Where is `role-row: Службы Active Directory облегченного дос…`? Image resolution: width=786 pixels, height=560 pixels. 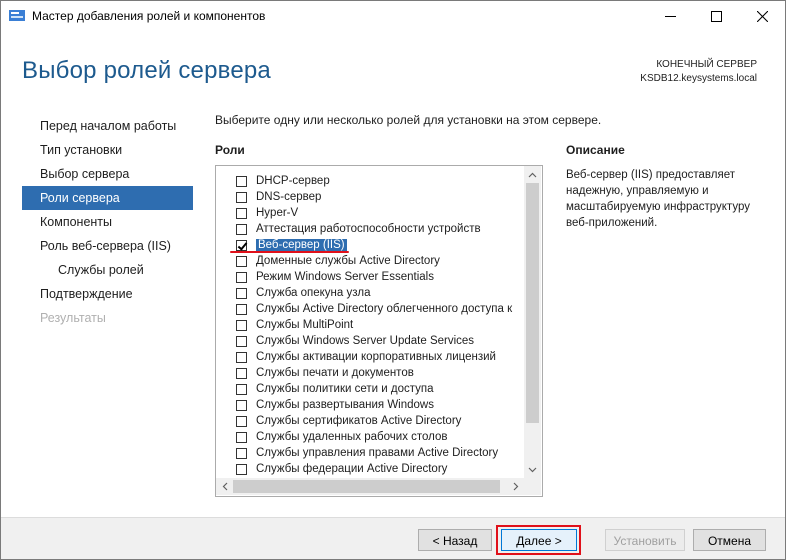
role-row: Службы Active Directory облегченного дос… is located at coordinates (374, 309).